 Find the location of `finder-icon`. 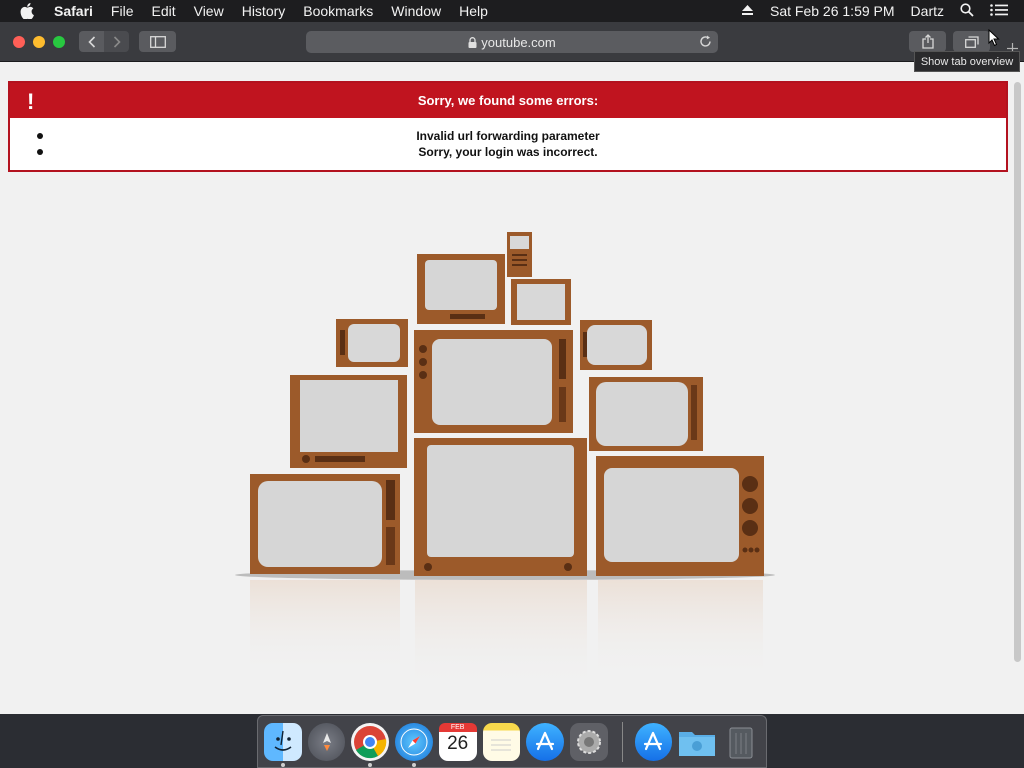

finder-icon is located at coordinates (283, 744).